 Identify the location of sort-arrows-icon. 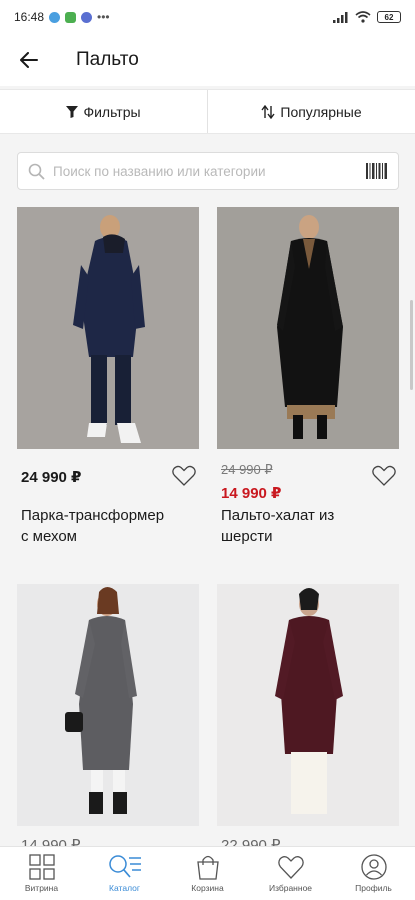
(268, 111).